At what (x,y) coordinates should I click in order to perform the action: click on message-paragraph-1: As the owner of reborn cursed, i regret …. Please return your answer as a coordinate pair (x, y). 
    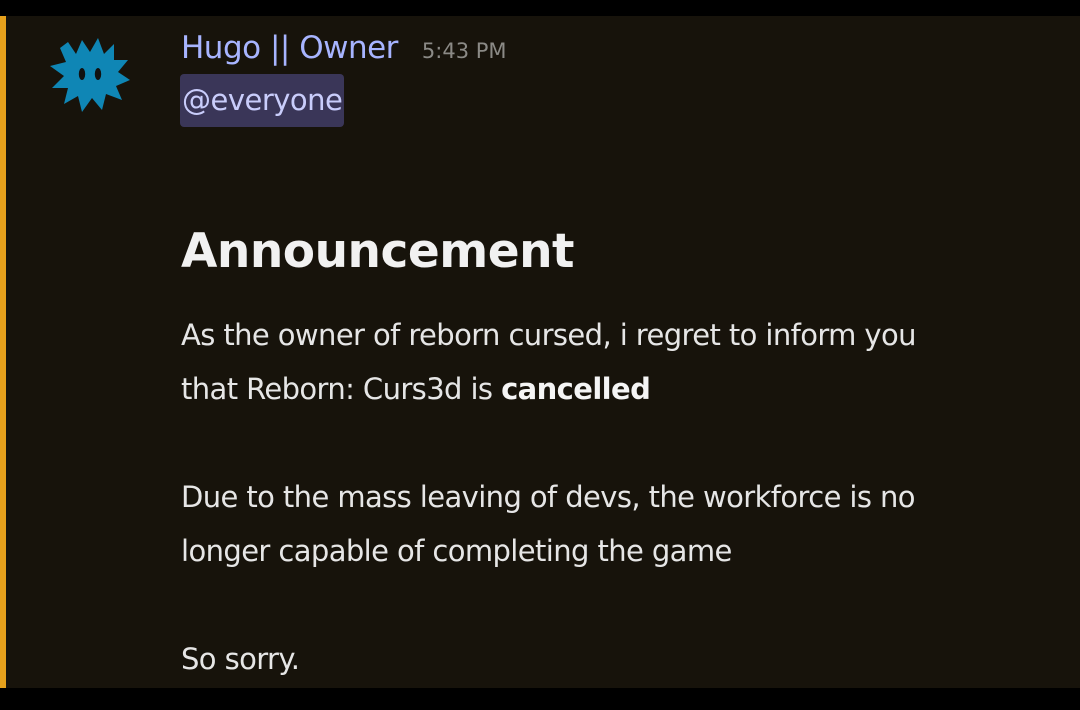
    Looking at the image, I should click on (621, 362).